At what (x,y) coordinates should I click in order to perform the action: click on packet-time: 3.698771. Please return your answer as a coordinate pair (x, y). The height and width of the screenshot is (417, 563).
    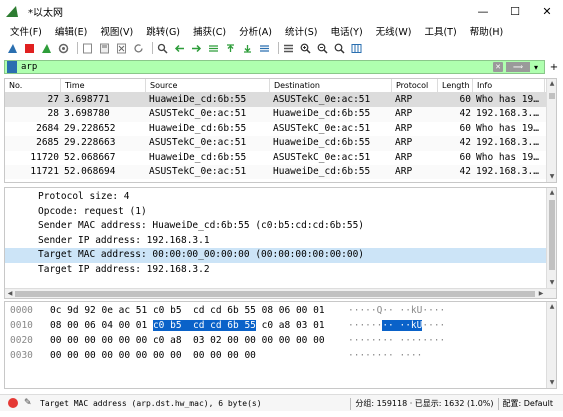
    Looking at the image, I should click on (87, 99).